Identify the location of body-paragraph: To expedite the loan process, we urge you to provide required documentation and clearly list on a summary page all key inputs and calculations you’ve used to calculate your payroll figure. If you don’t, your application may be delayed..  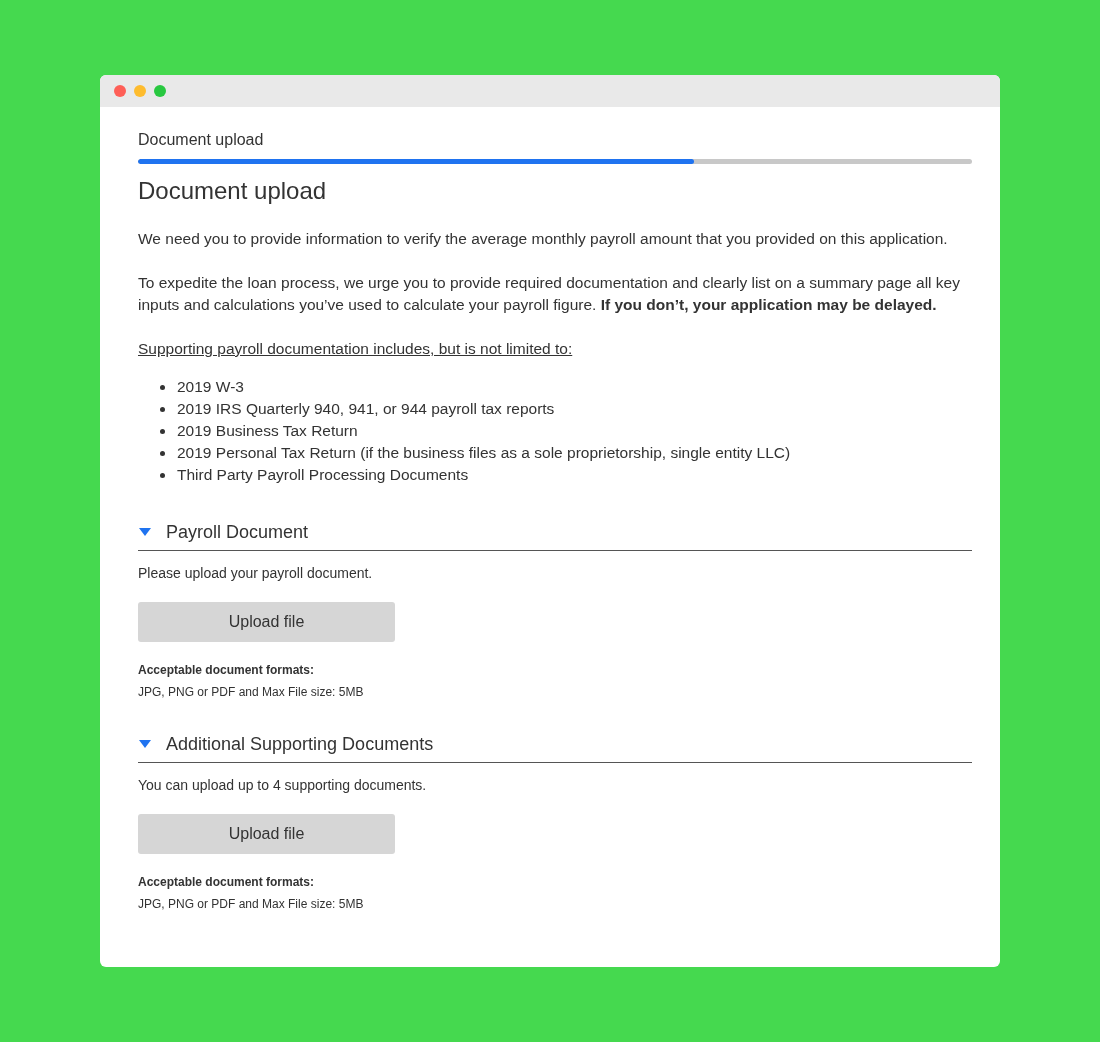
(549, 294).